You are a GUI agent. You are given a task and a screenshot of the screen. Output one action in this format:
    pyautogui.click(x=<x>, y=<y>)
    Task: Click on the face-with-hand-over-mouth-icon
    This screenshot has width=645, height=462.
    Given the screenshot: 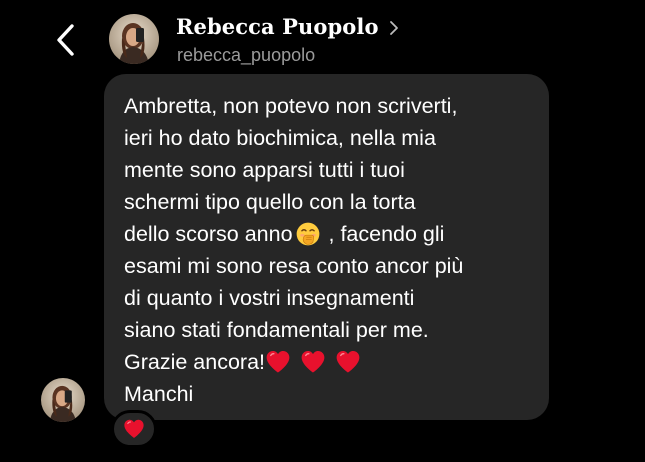 What is the action you would take?
    pyautogui.click(x=308, y=234)
    